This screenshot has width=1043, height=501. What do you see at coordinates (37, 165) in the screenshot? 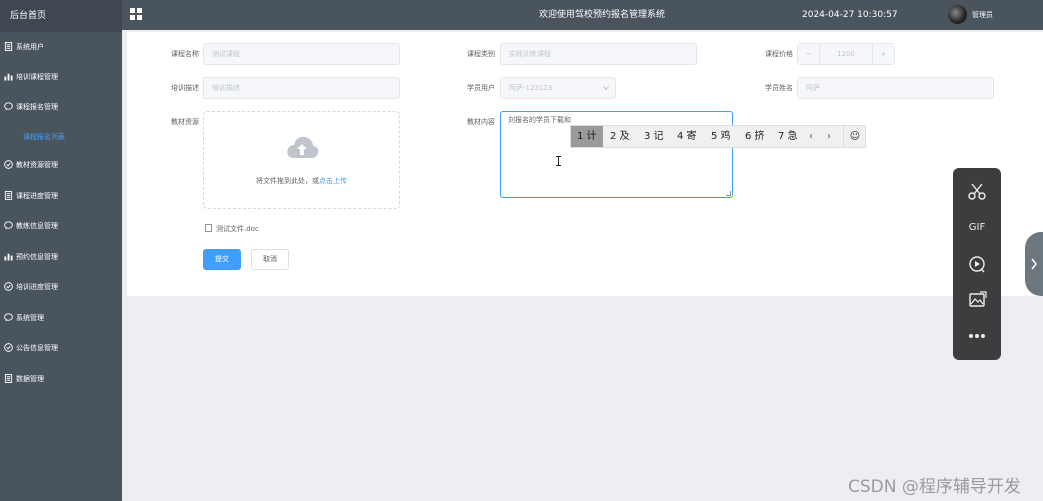
I see `sidebar-item-label: 教材资源管理` at bounding box center [37, 165].